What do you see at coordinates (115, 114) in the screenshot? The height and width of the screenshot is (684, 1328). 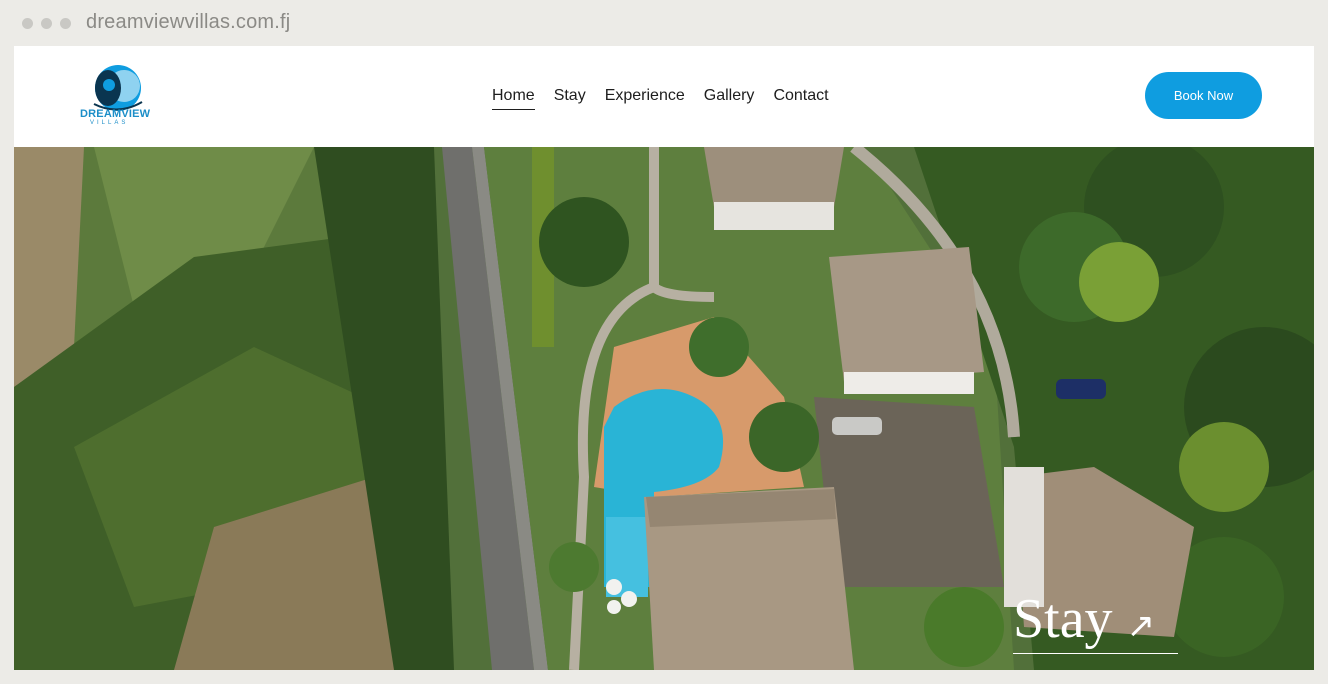 I see `logo-wordmark: DREAMVIEW` at bounding box center [115, 114].